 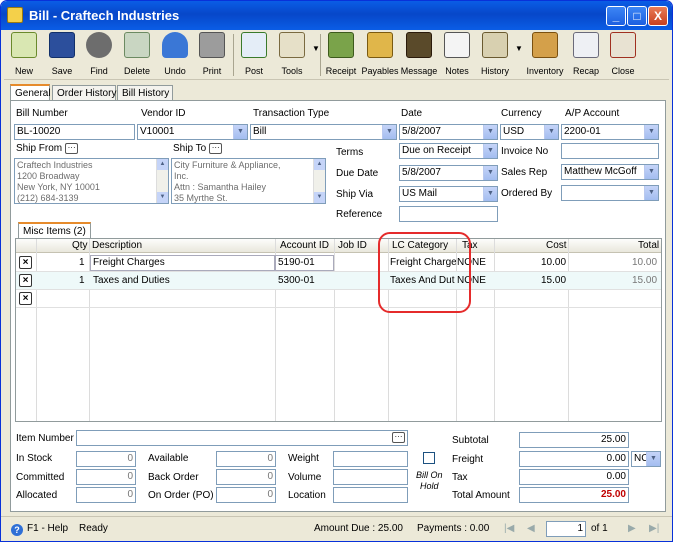 What do you see at coordinates (519, 48) in the screenshot?
I see `history-dropdown-arrow-icon: ▼` at bounding box center [519, 48].